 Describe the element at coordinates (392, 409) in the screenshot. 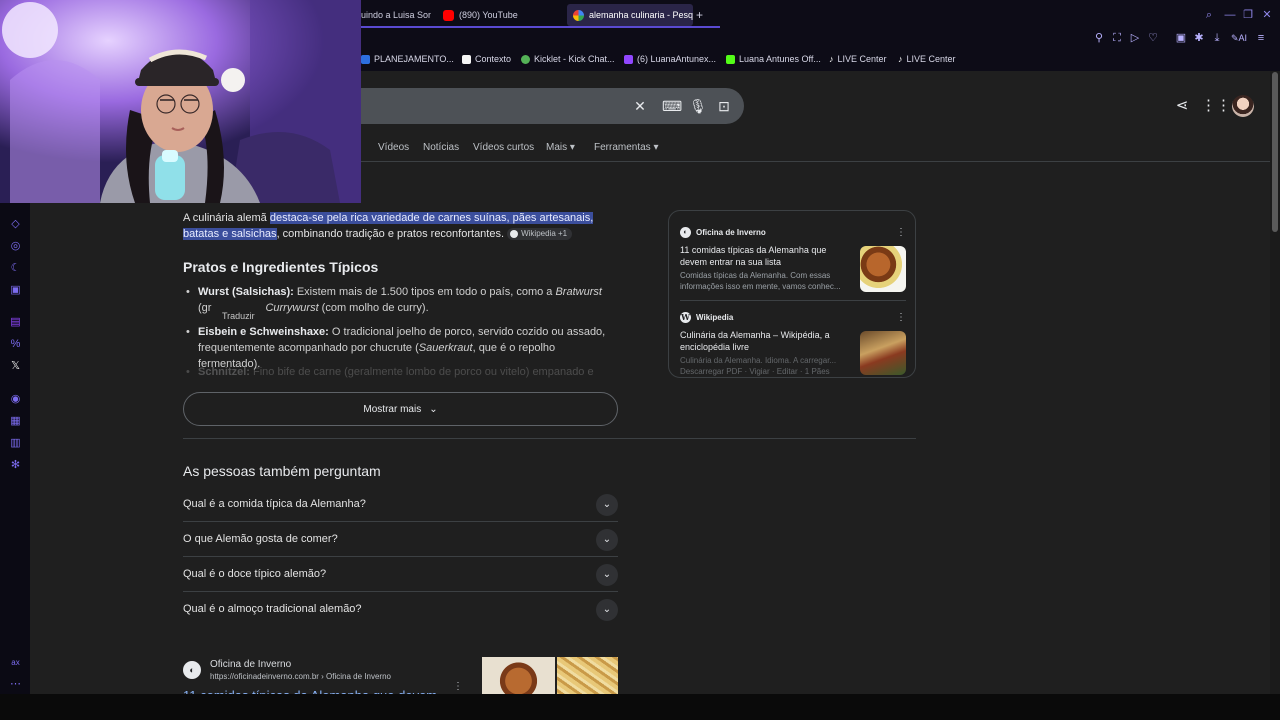

I see `show-more-label: Mostrar mais` at that location.